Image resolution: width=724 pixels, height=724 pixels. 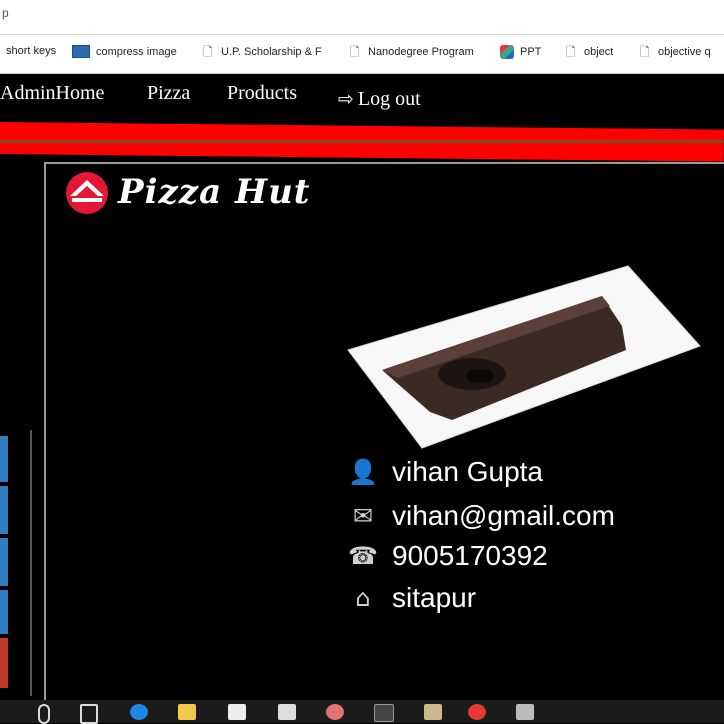 I want to click on nav-pizza: Pizza, so click(x=168, y=93).